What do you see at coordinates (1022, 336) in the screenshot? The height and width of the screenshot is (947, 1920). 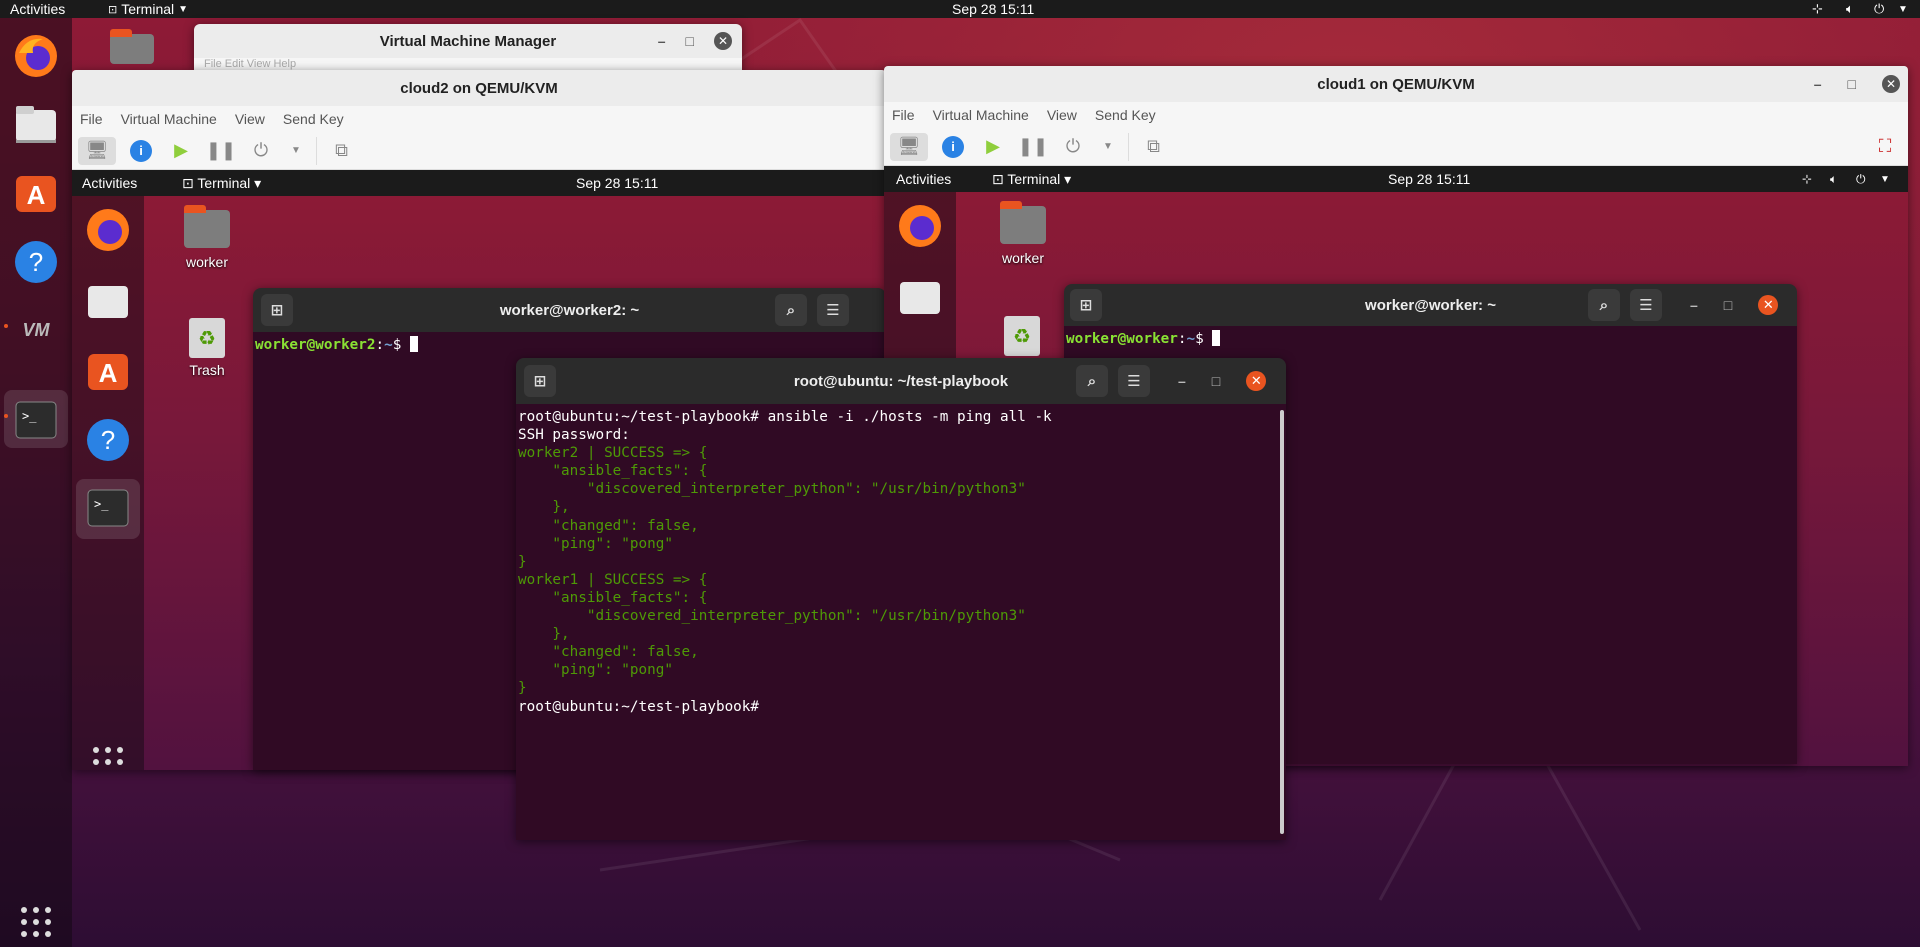 I see `trash-icon: ♻` at bounding box center [1022, 336].